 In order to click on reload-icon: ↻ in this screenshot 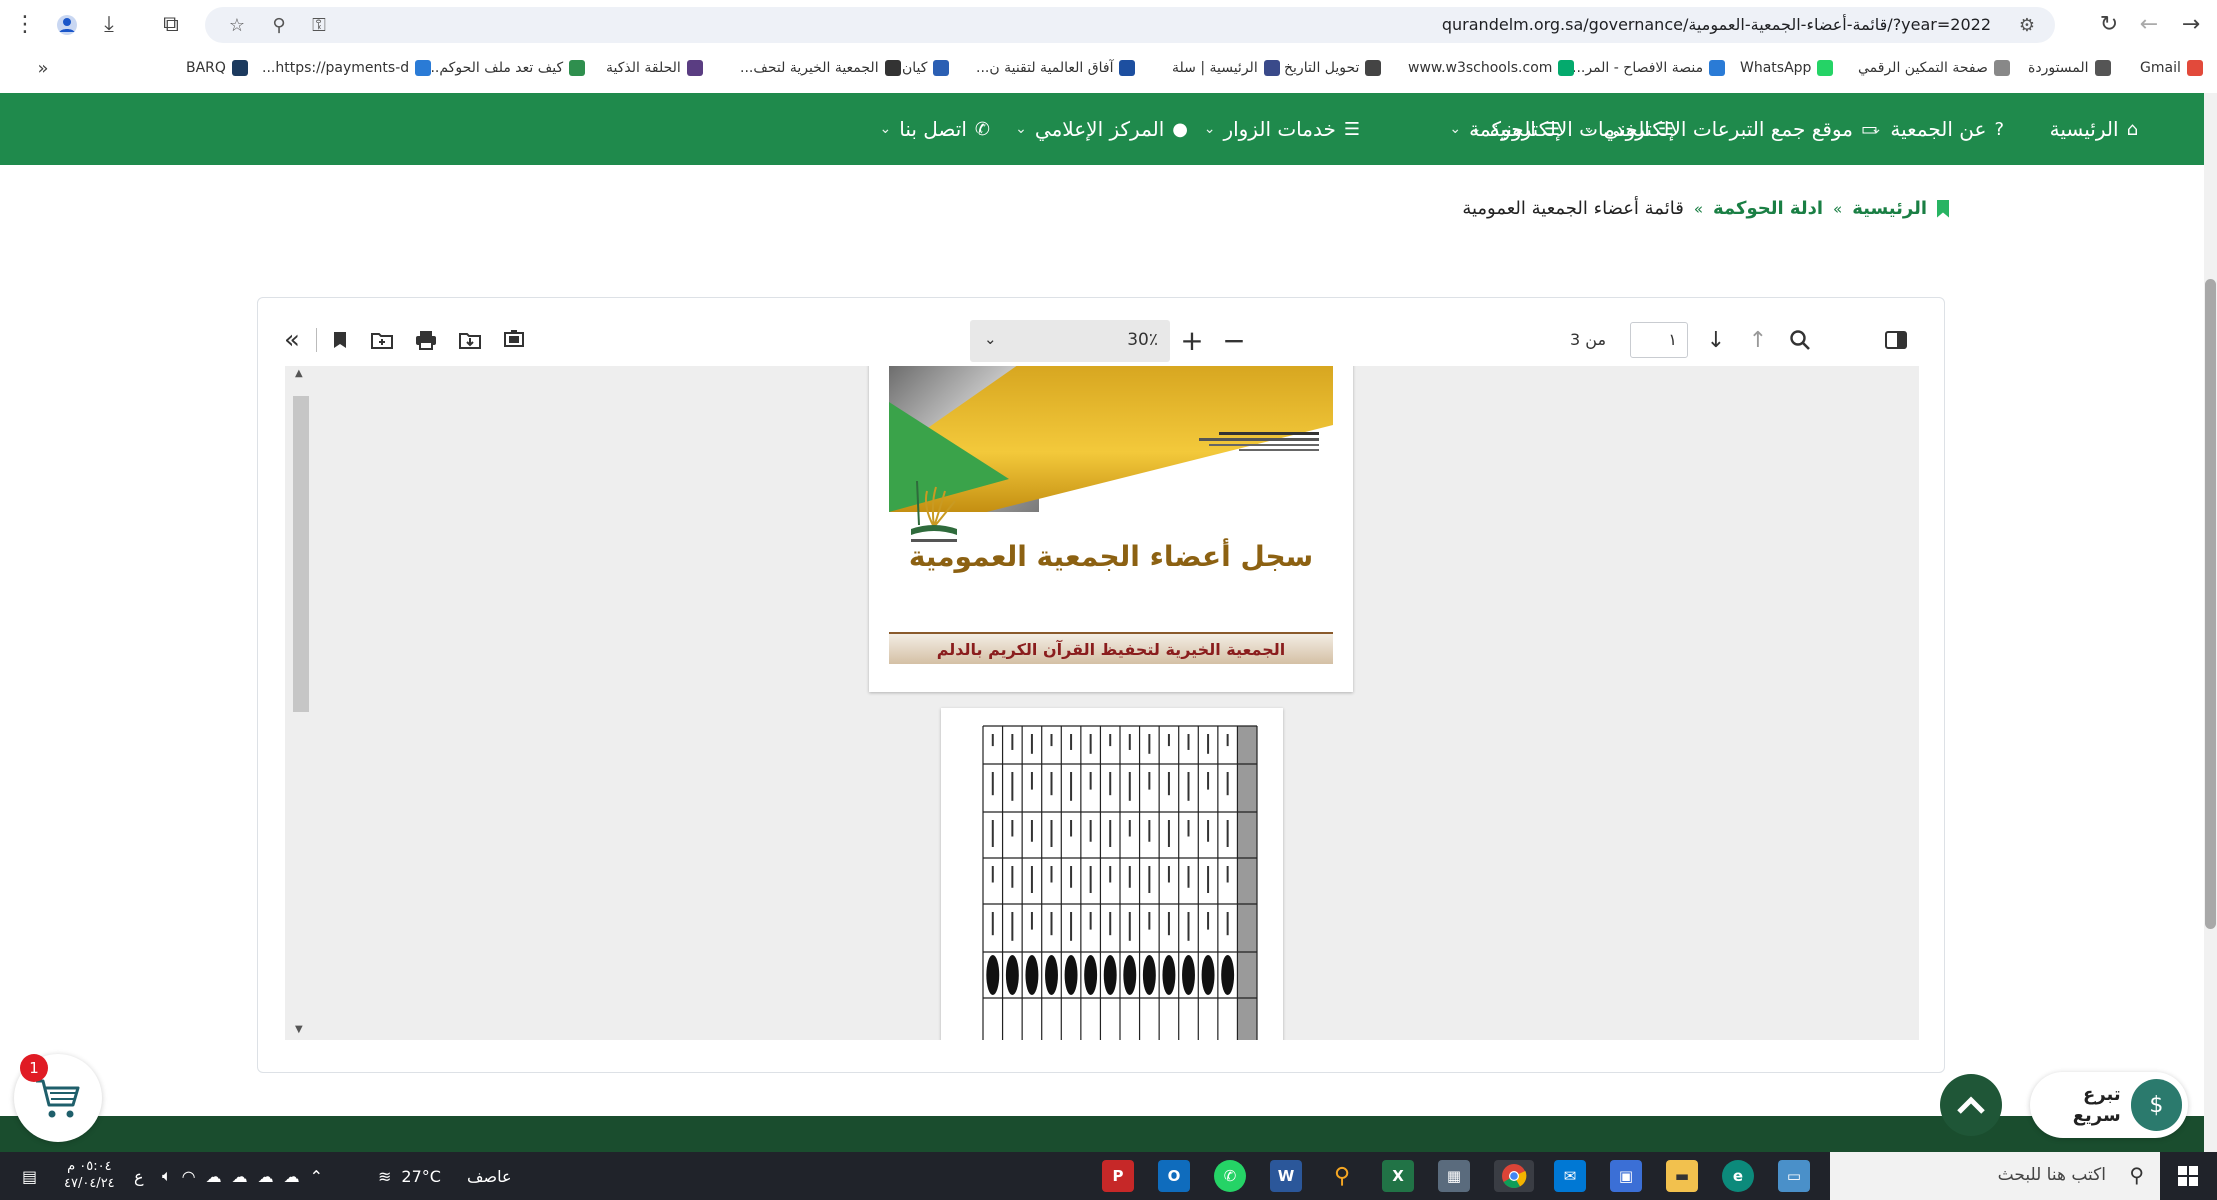, I will do `click(2109, 25)`.